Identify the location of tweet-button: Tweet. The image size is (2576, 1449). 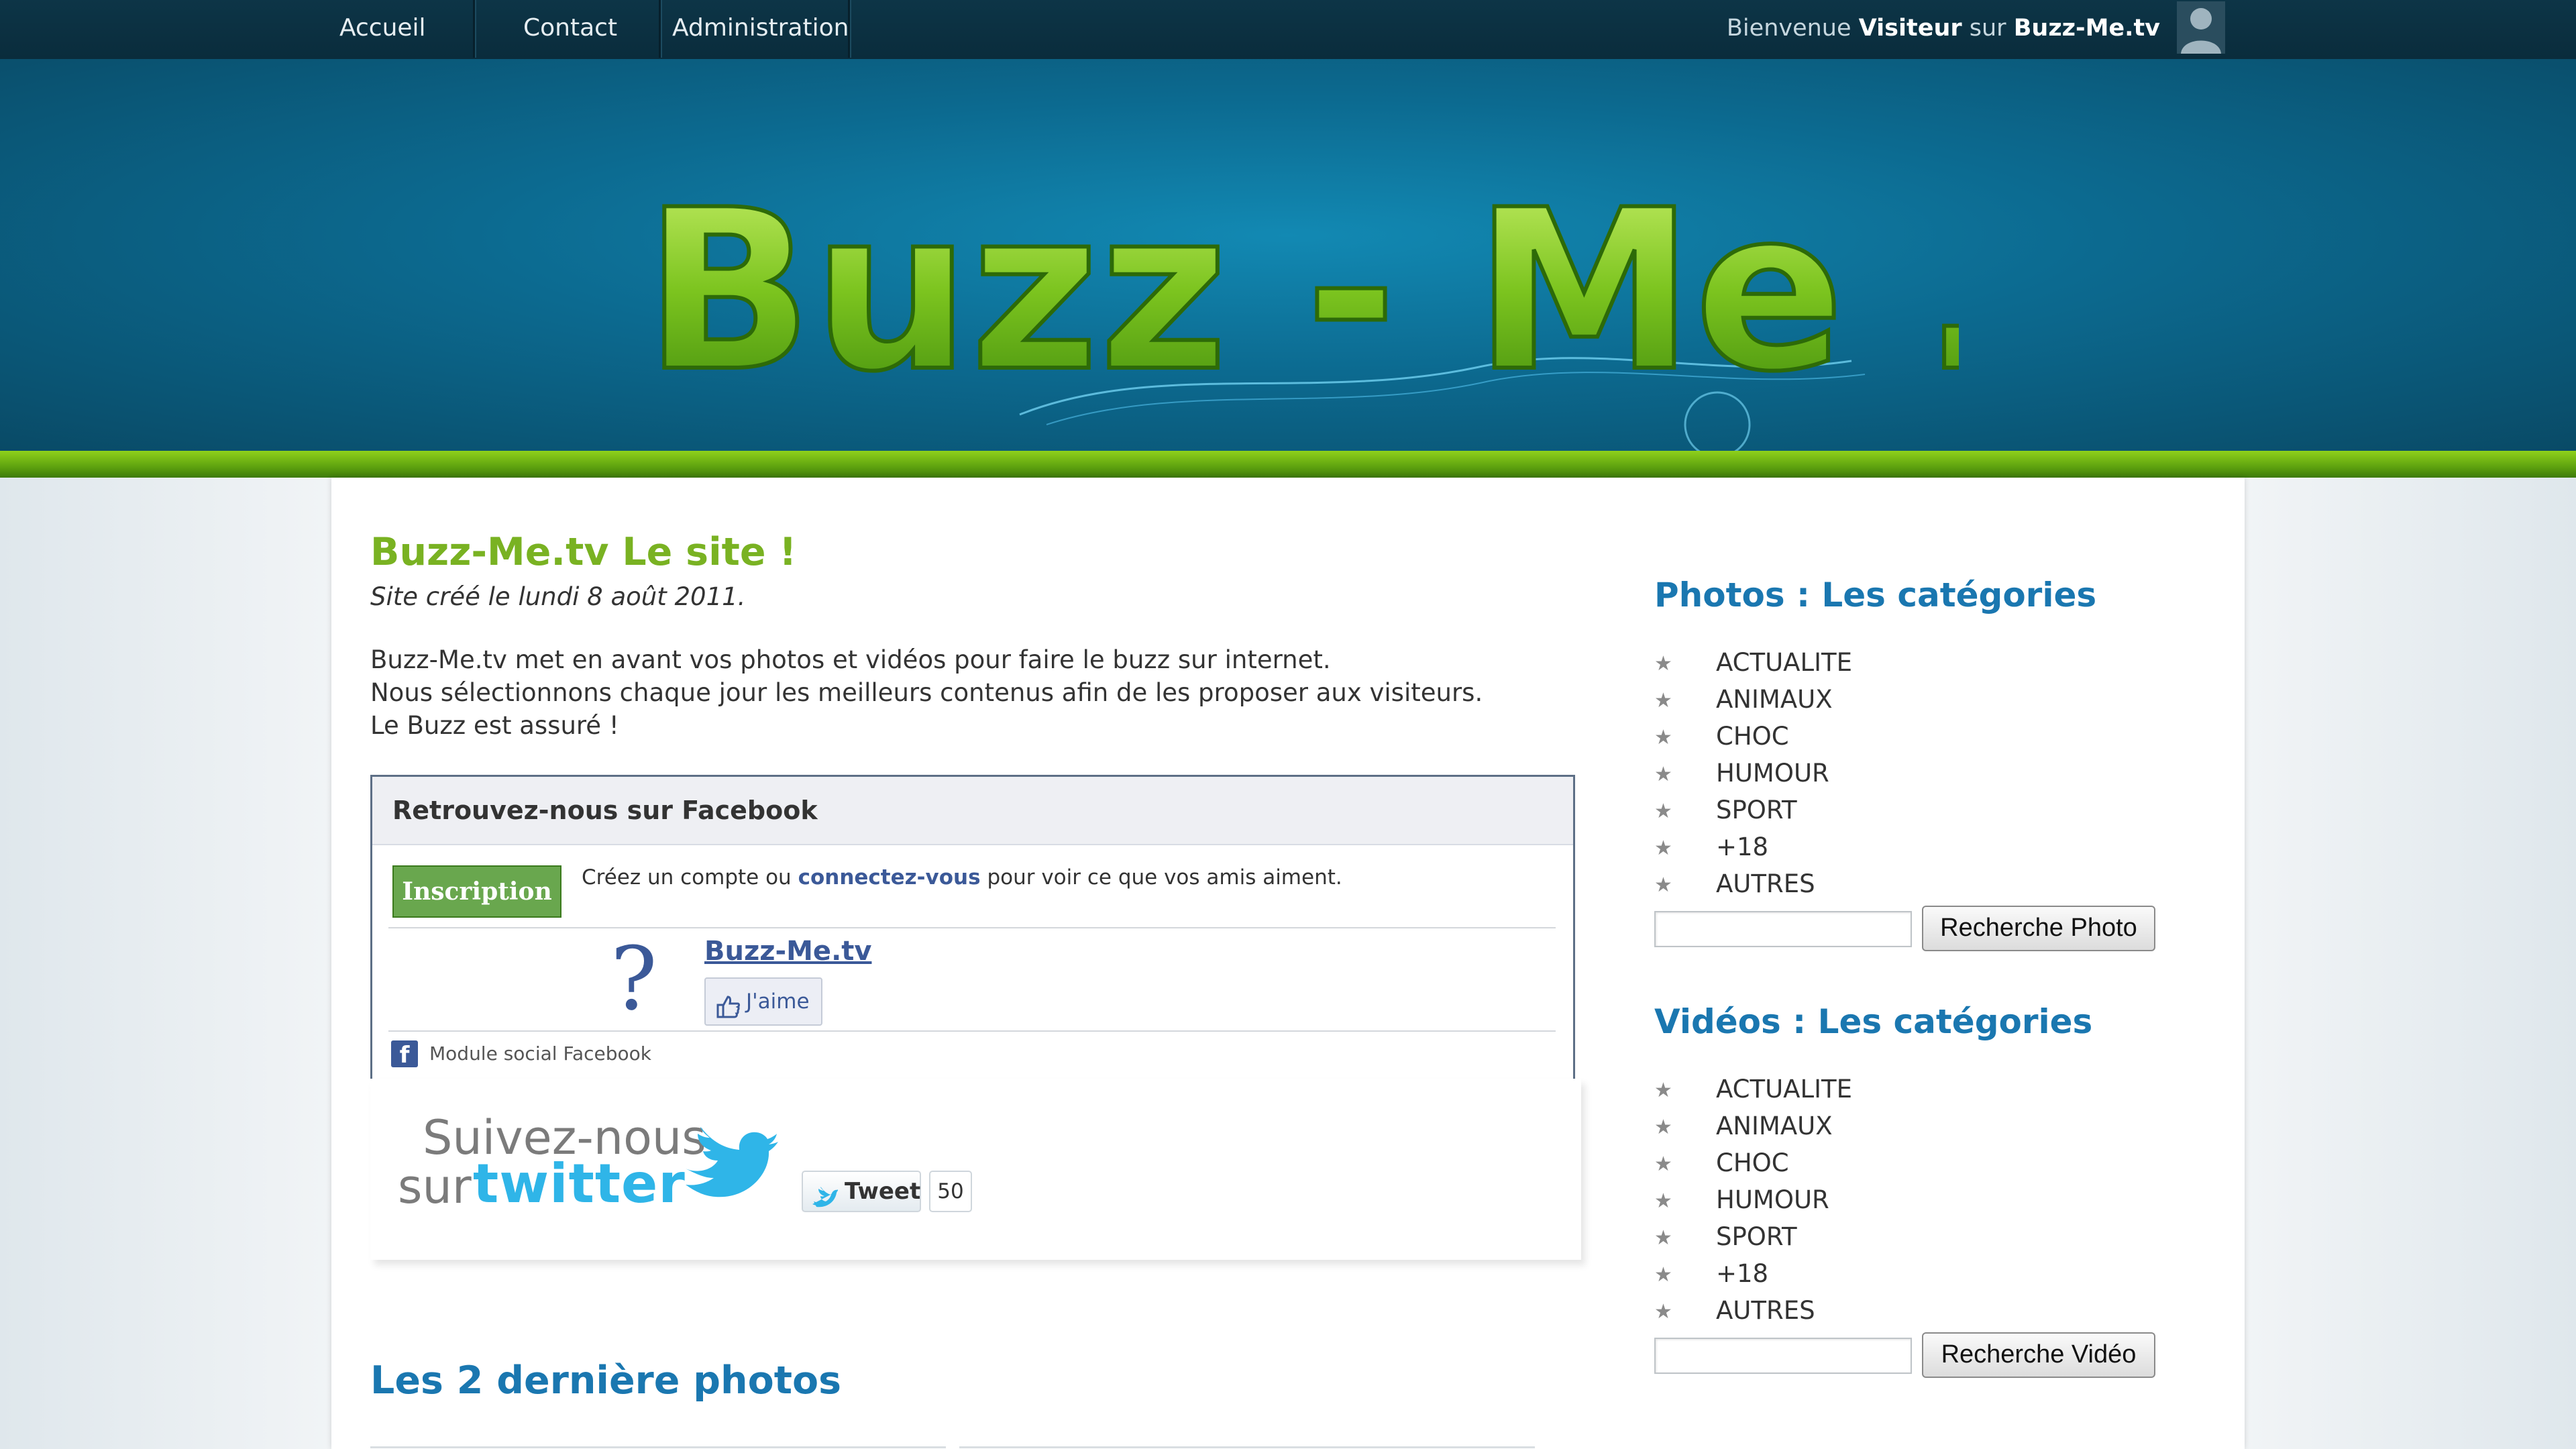
(861, 1191).